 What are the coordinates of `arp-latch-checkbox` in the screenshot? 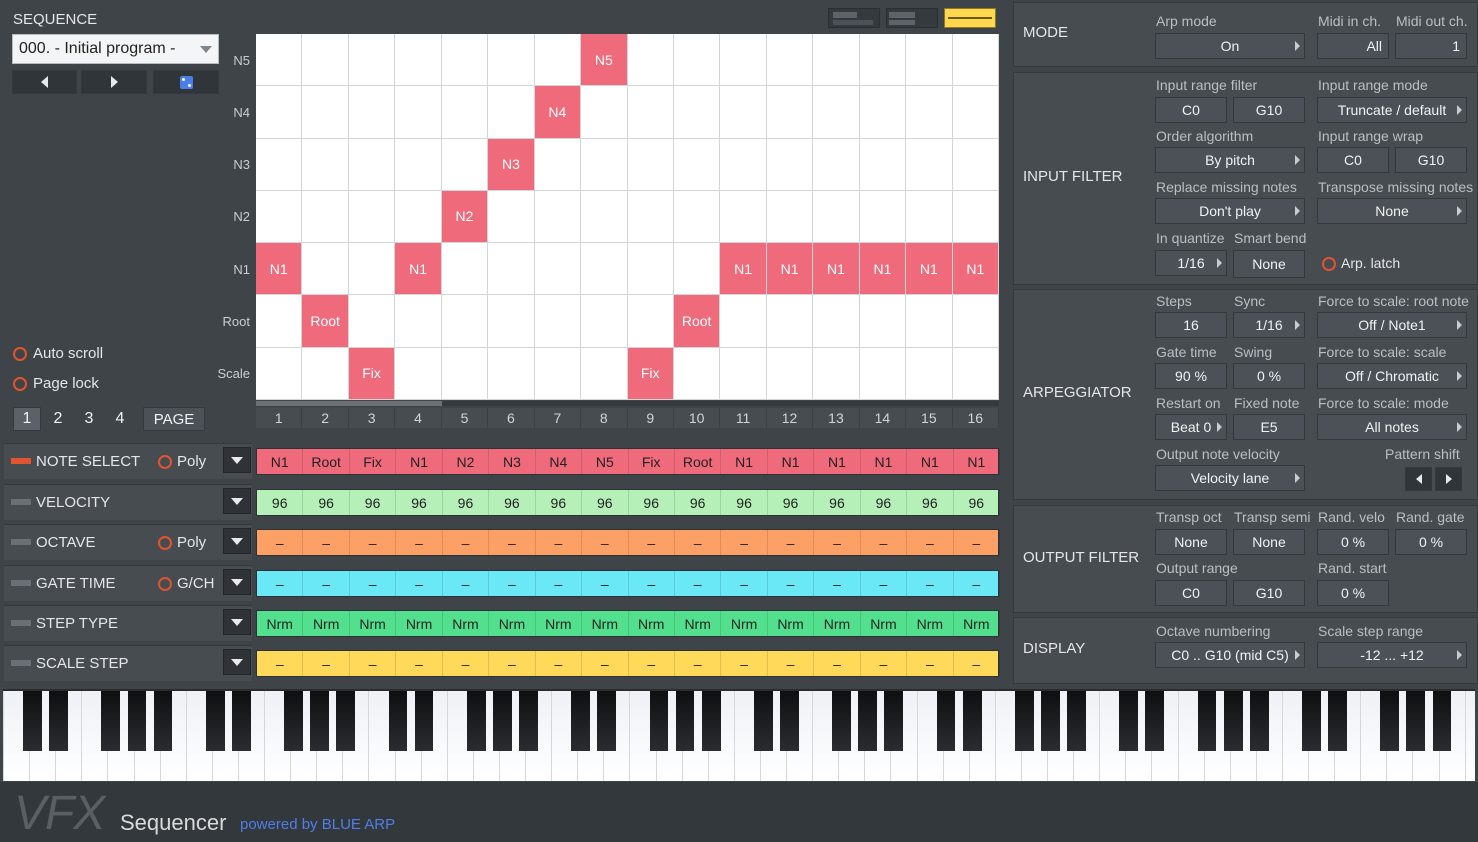 It's located at (1329, 264).